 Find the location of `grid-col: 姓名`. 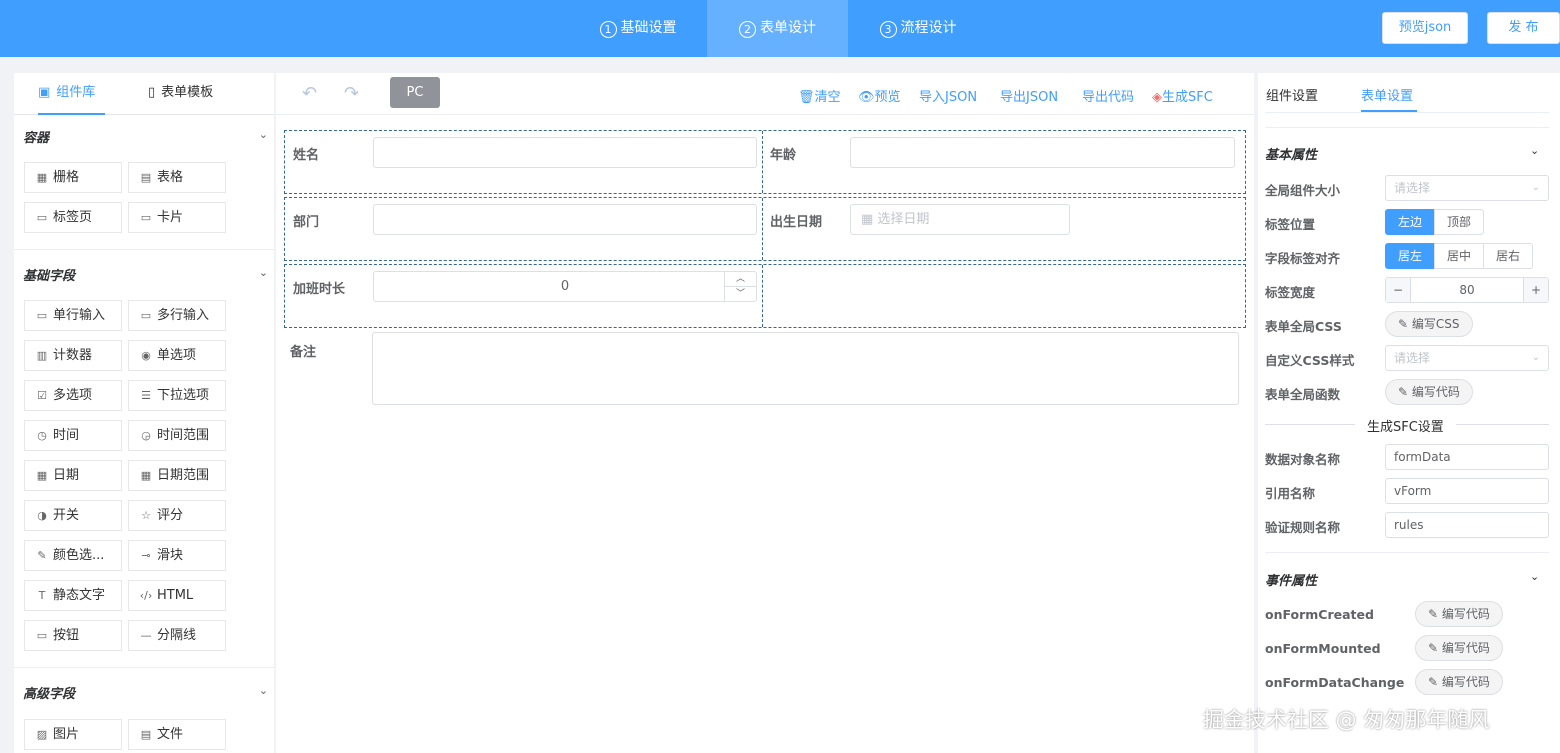

grid-col: 姓名 is located at coordinates (524, 162).